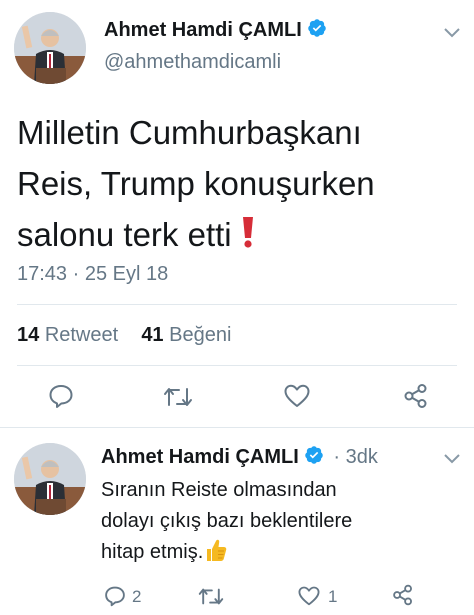  Describe the element at coordinates (92, 274) in the screenshot. I see `tweet-timestamp: 17:43 · 25 Eyl 18` at that location.